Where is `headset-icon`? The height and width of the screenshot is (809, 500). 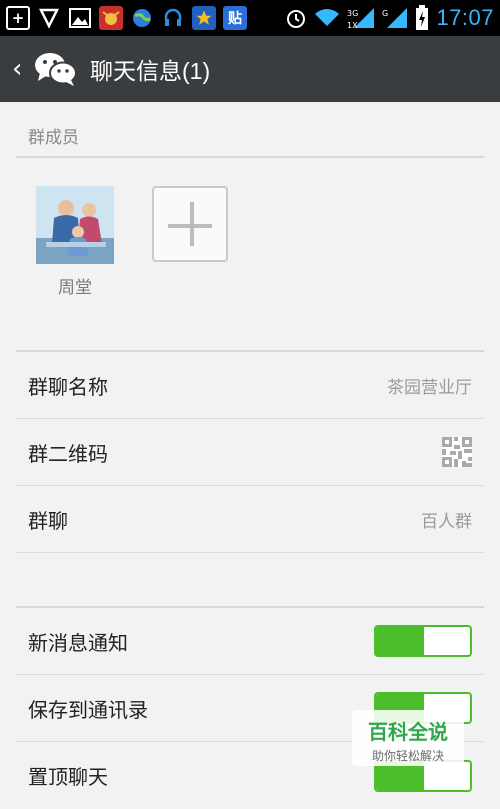
headset-icon is located at coordinates (173, 18).